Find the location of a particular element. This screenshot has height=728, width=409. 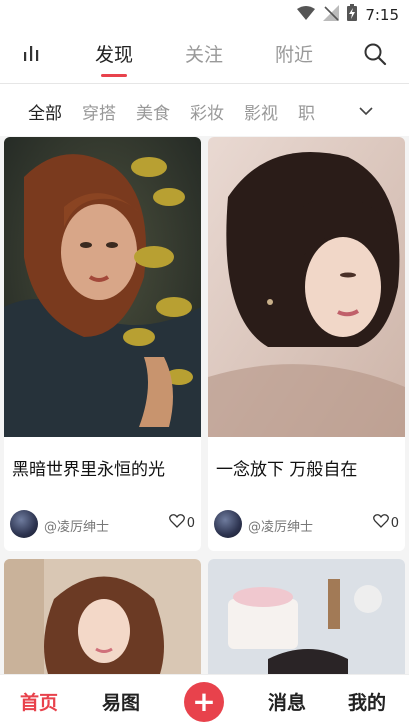

top-nav: 发现 关注 附近 is located at coordinates (204, 56).